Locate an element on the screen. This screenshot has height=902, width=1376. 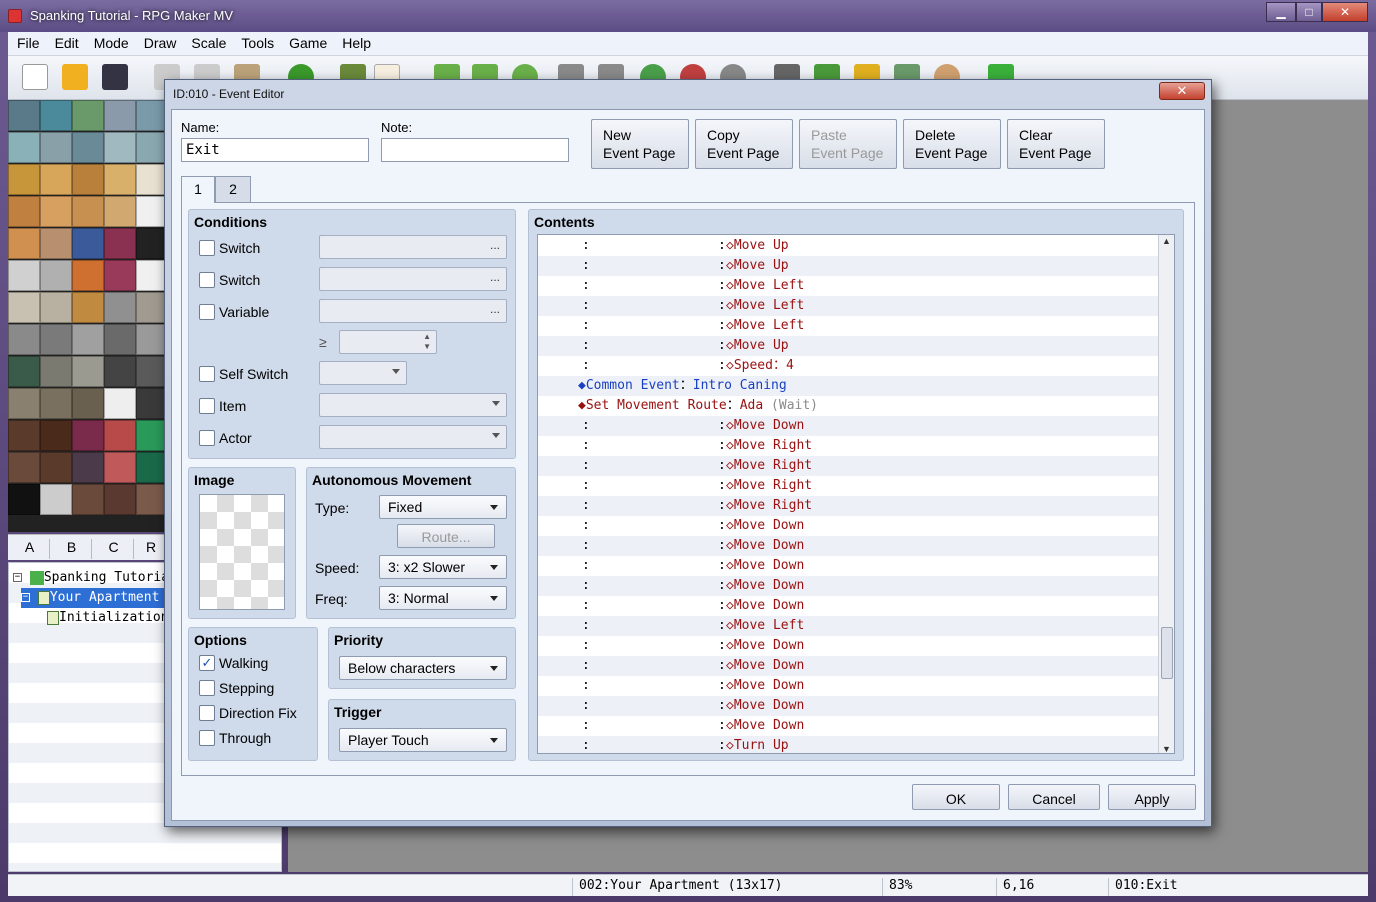
copy-event-page-button: Copy Event Page is located at coordinates (744, 144).